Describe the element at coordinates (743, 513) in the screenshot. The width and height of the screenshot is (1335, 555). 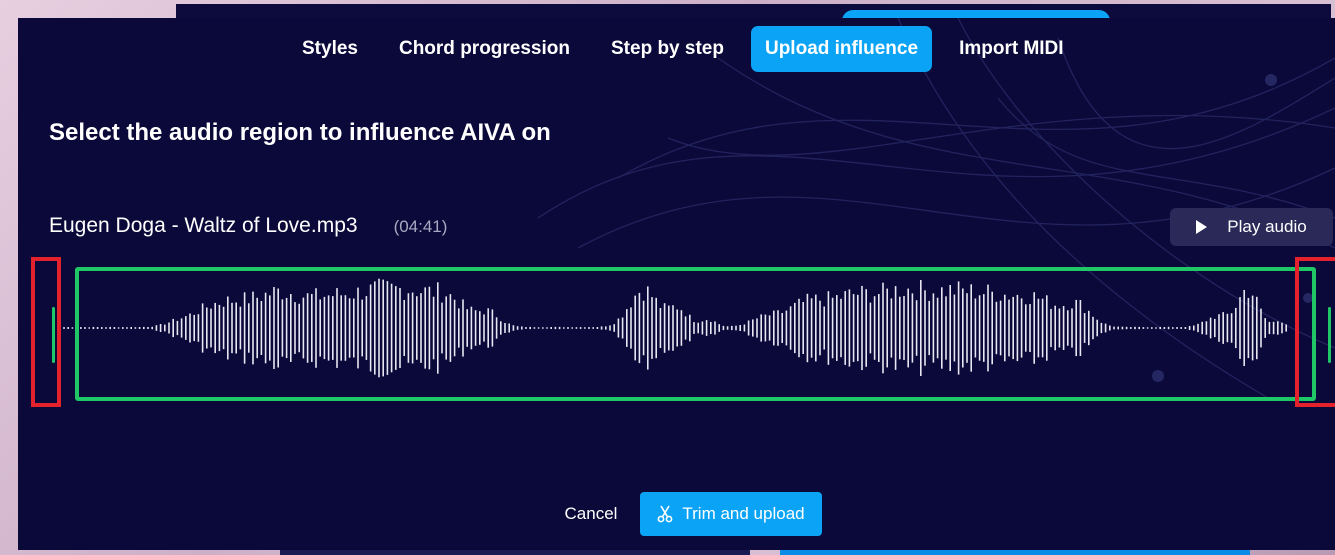
I see `trim-and-upload-label: Trim and upload` at that location.